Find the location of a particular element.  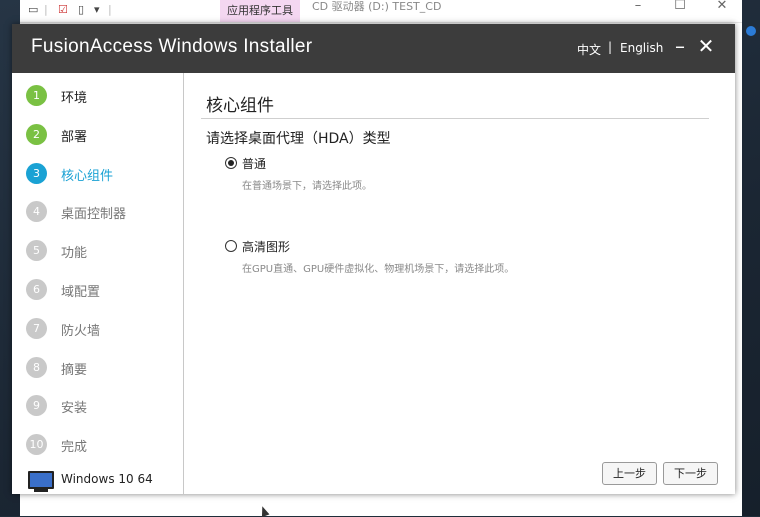

step-label: 核心组件 is located at coordinates (87, 176).